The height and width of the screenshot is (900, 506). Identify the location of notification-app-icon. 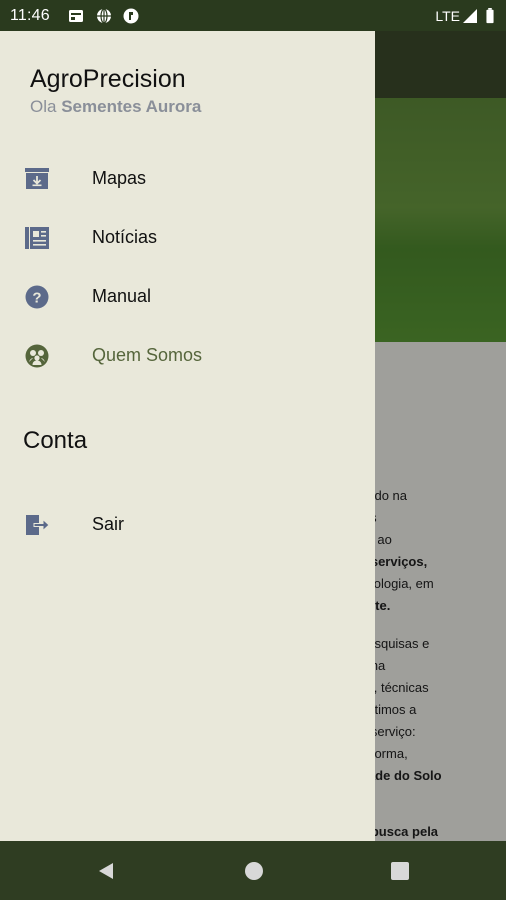
(76, 16).